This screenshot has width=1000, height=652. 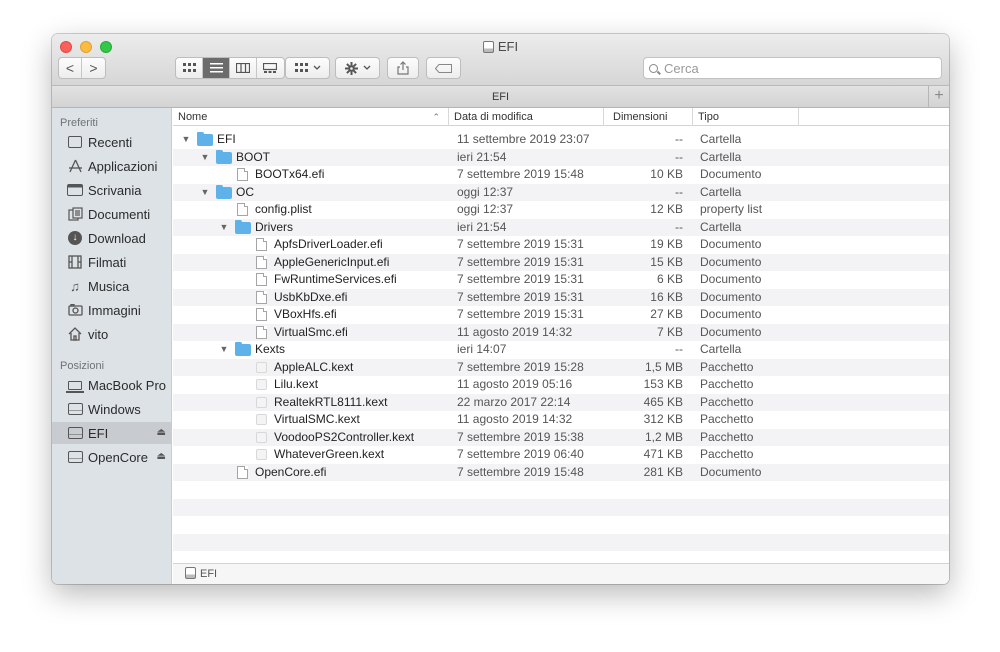 I want to click on cell-name: ▼ Kexts, so click(x=311, y=350).